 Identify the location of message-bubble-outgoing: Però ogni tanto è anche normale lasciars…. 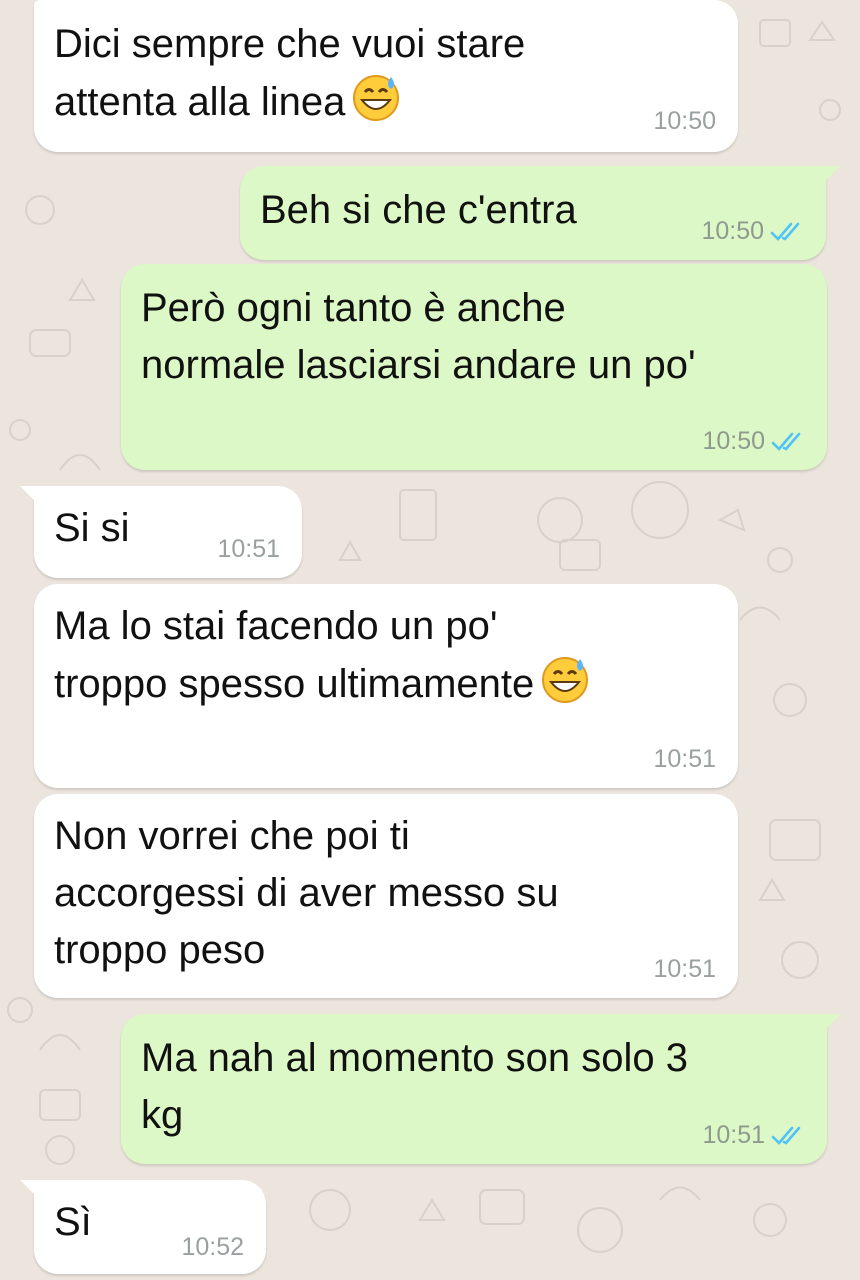
(474, 367).